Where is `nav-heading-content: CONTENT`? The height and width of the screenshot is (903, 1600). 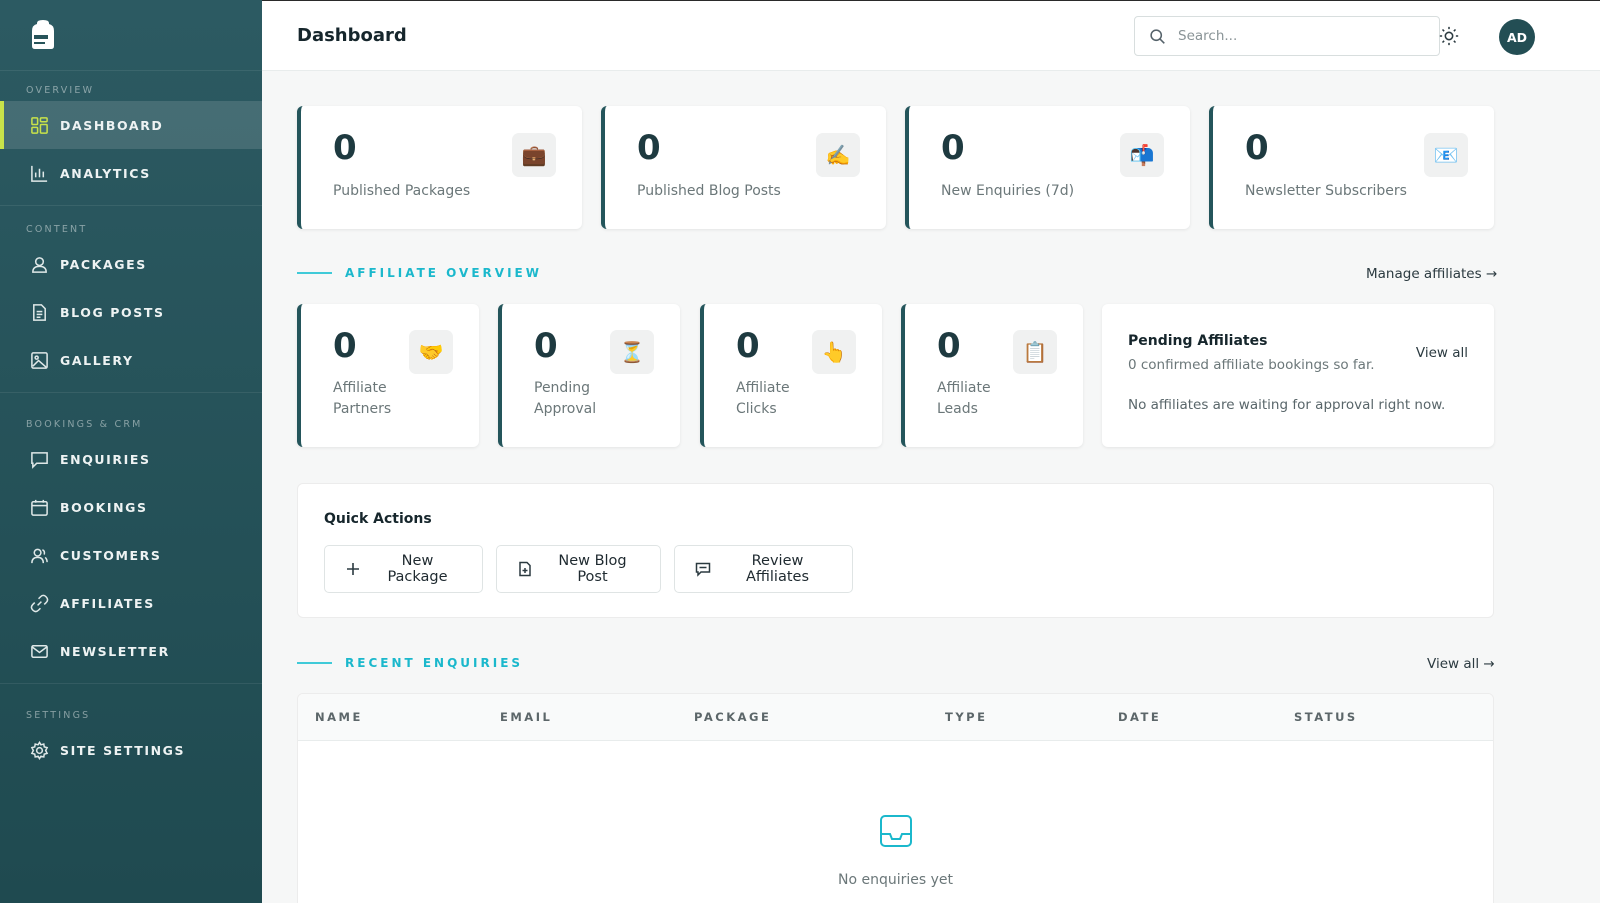
nav-heading-content: CONTENT is located at coordinates (57, 229).